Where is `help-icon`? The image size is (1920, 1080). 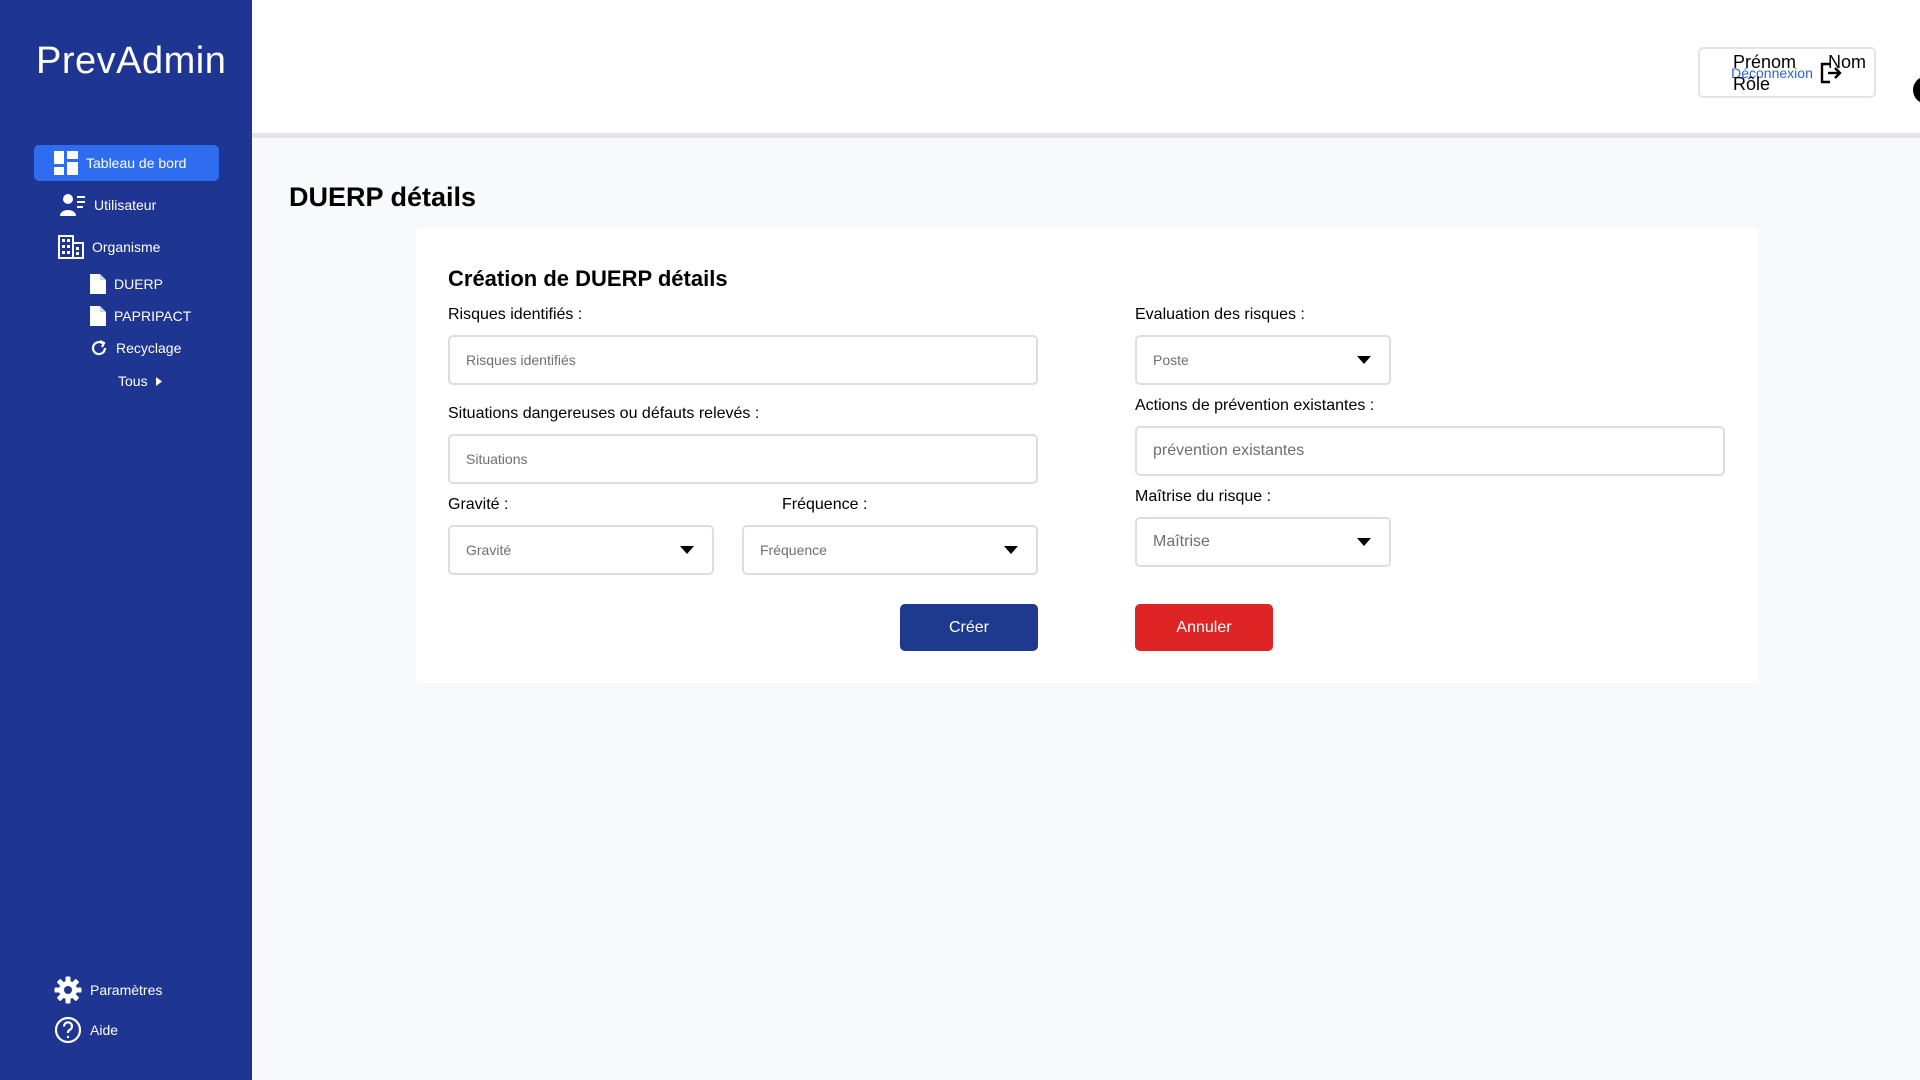 help-icon is located at coordinates (68, 1030).